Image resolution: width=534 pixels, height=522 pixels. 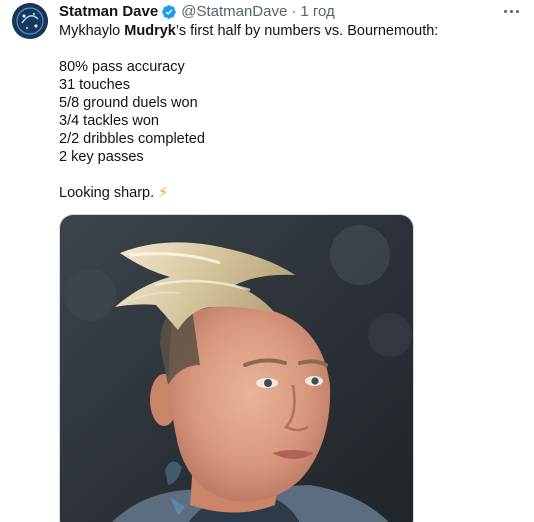 I want to click on avatar, so click(x=30, y=21).